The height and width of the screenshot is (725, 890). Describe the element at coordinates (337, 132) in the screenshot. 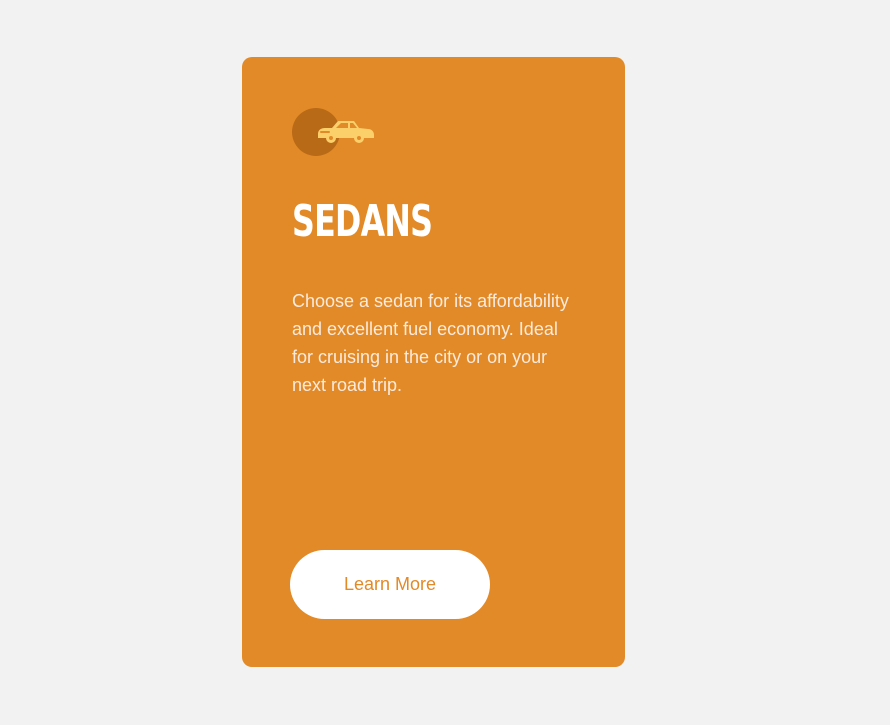

I see `sedan-car-icon` at that location.